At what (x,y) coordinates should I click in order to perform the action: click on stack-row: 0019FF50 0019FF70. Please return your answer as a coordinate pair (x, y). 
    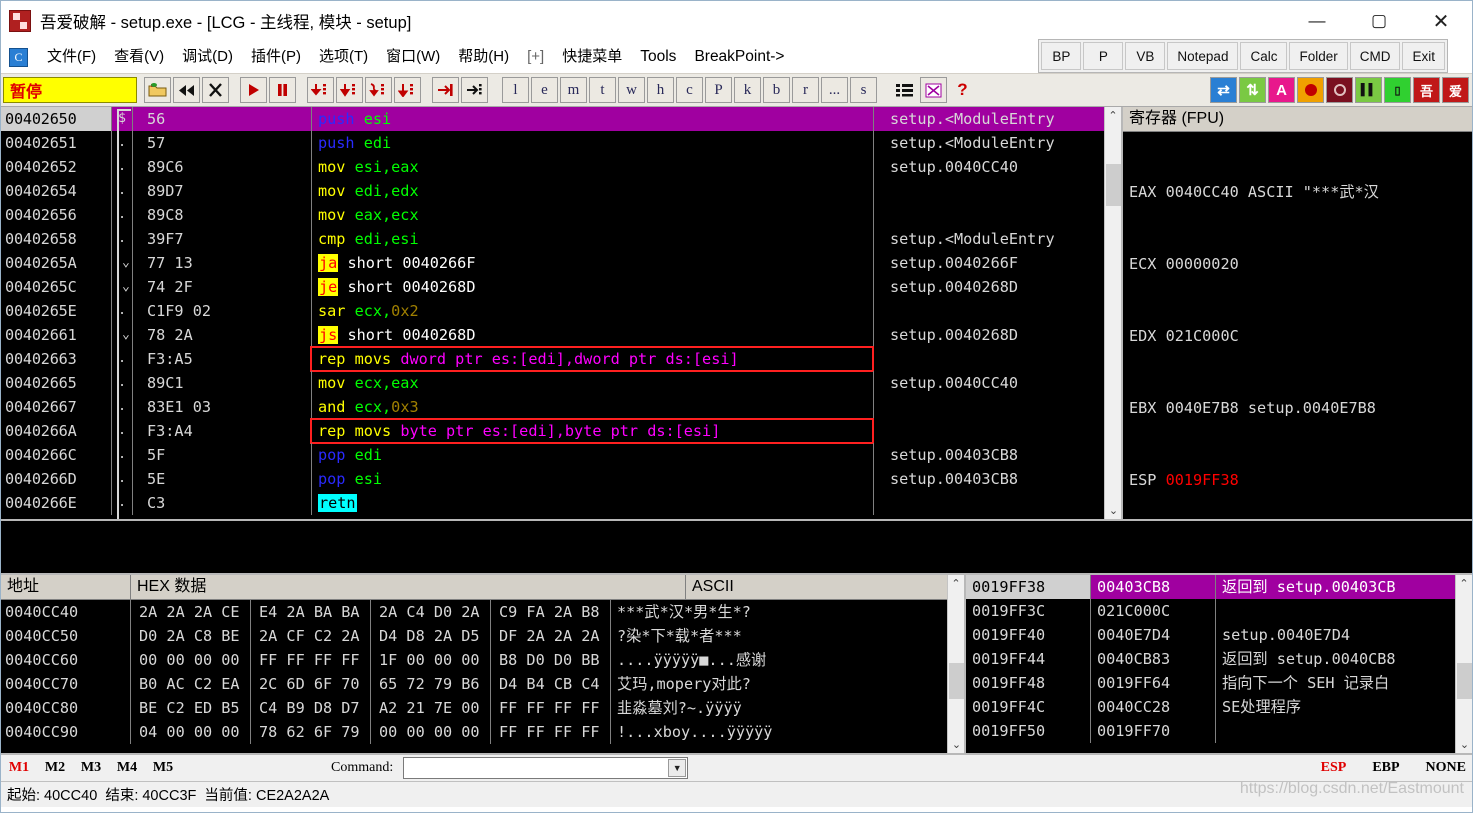
    Looking at the image, I should click on (1219, 731).